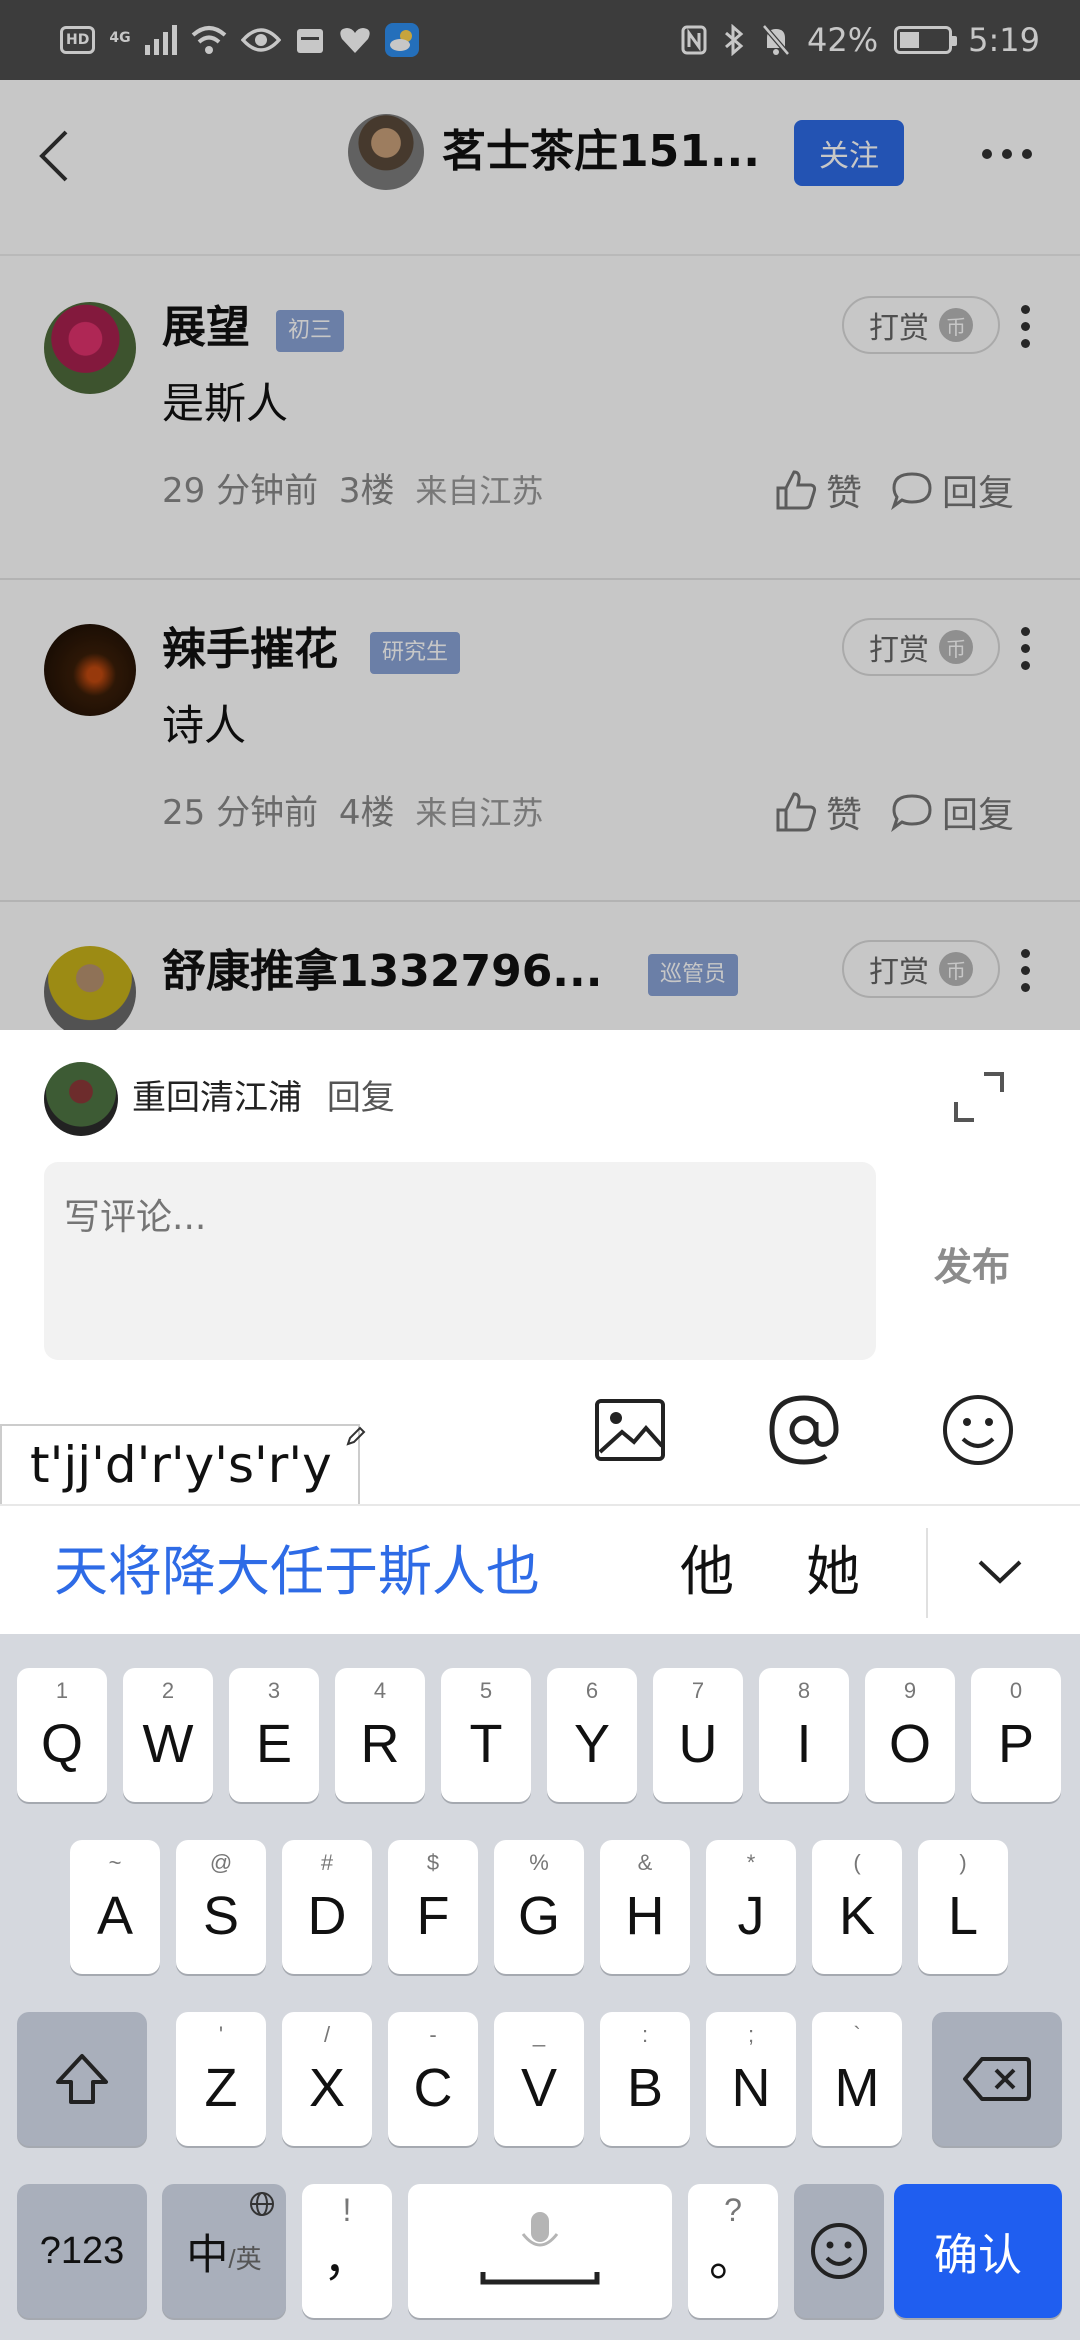 The width and height of the screenshot is (1080, 2340). What do you see at coordinates (380, 1735) in the screenshot?
I see `key-r: 4R` at bounding box center [380, 1735].